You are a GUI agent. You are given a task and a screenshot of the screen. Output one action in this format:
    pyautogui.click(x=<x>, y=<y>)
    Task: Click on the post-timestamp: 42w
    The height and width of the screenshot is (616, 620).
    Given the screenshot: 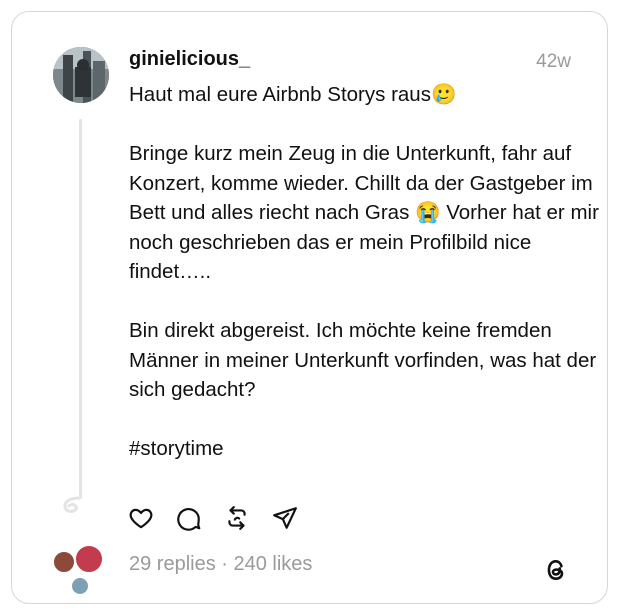 What is the action you would take?
    pyautogui.click(x=553, y=61)
    